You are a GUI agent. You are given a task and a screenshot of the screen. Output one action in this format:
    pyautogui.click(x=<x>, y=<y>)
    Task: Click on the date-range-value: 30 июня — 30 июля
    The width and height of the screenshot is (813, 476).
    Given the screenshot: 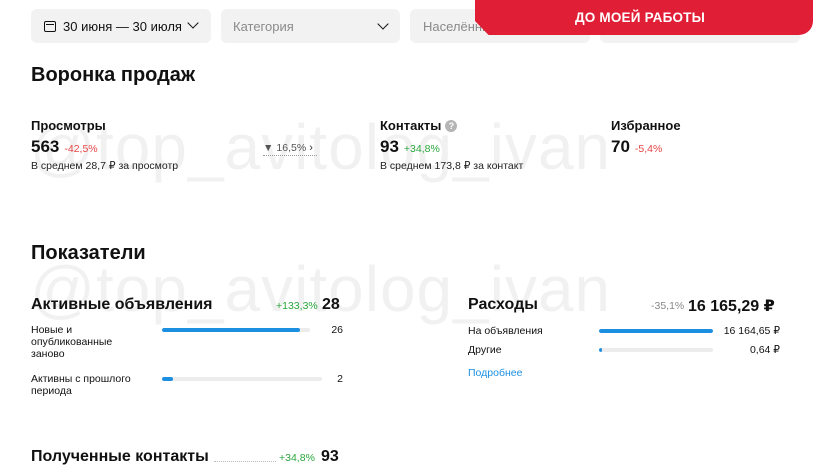 What is the action you would take?
    pyautogui.click(x=122, y=26)
    